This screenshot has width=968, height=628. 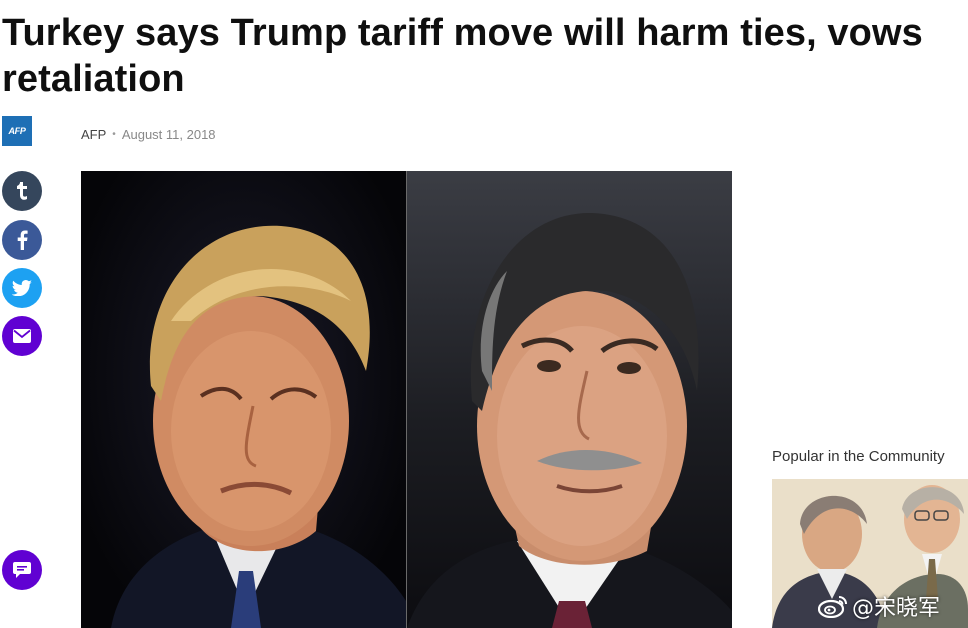 I want to click on comments-button, so click(x=22, y=570).